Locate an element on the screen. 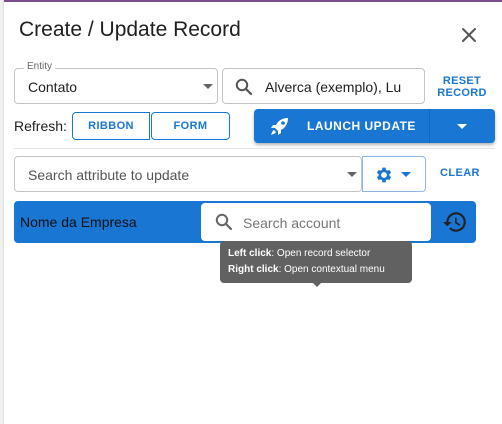 The width and height of the screenshot is (502, 424). tooltip-left-bold: Left click is located at coordinates (250, 253).